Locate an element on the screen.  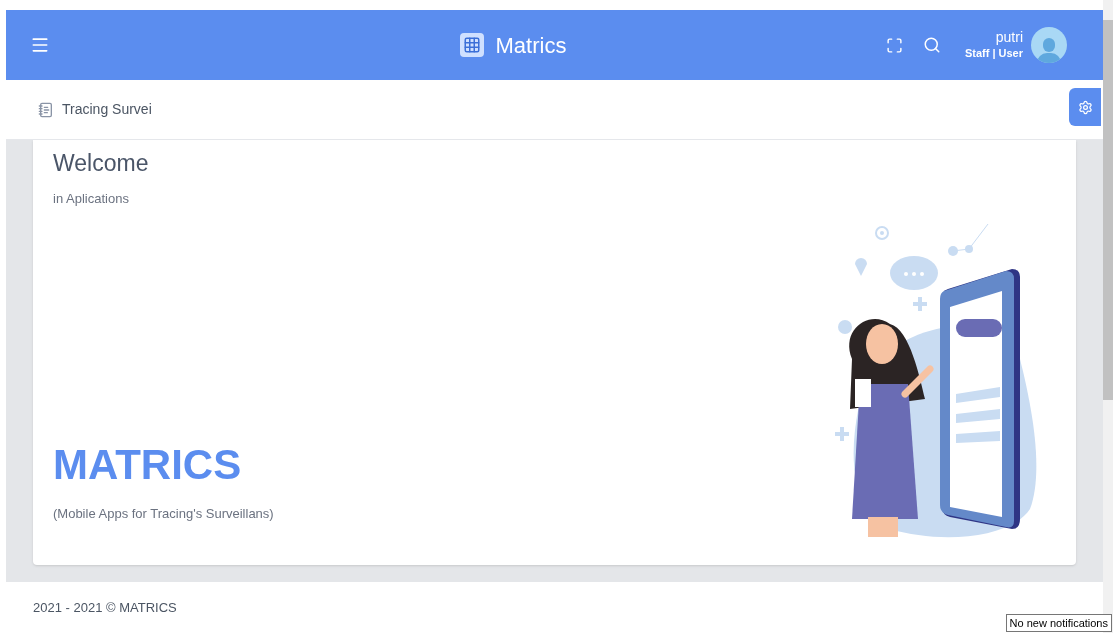
menu-button is located at coordinates (40, 45).